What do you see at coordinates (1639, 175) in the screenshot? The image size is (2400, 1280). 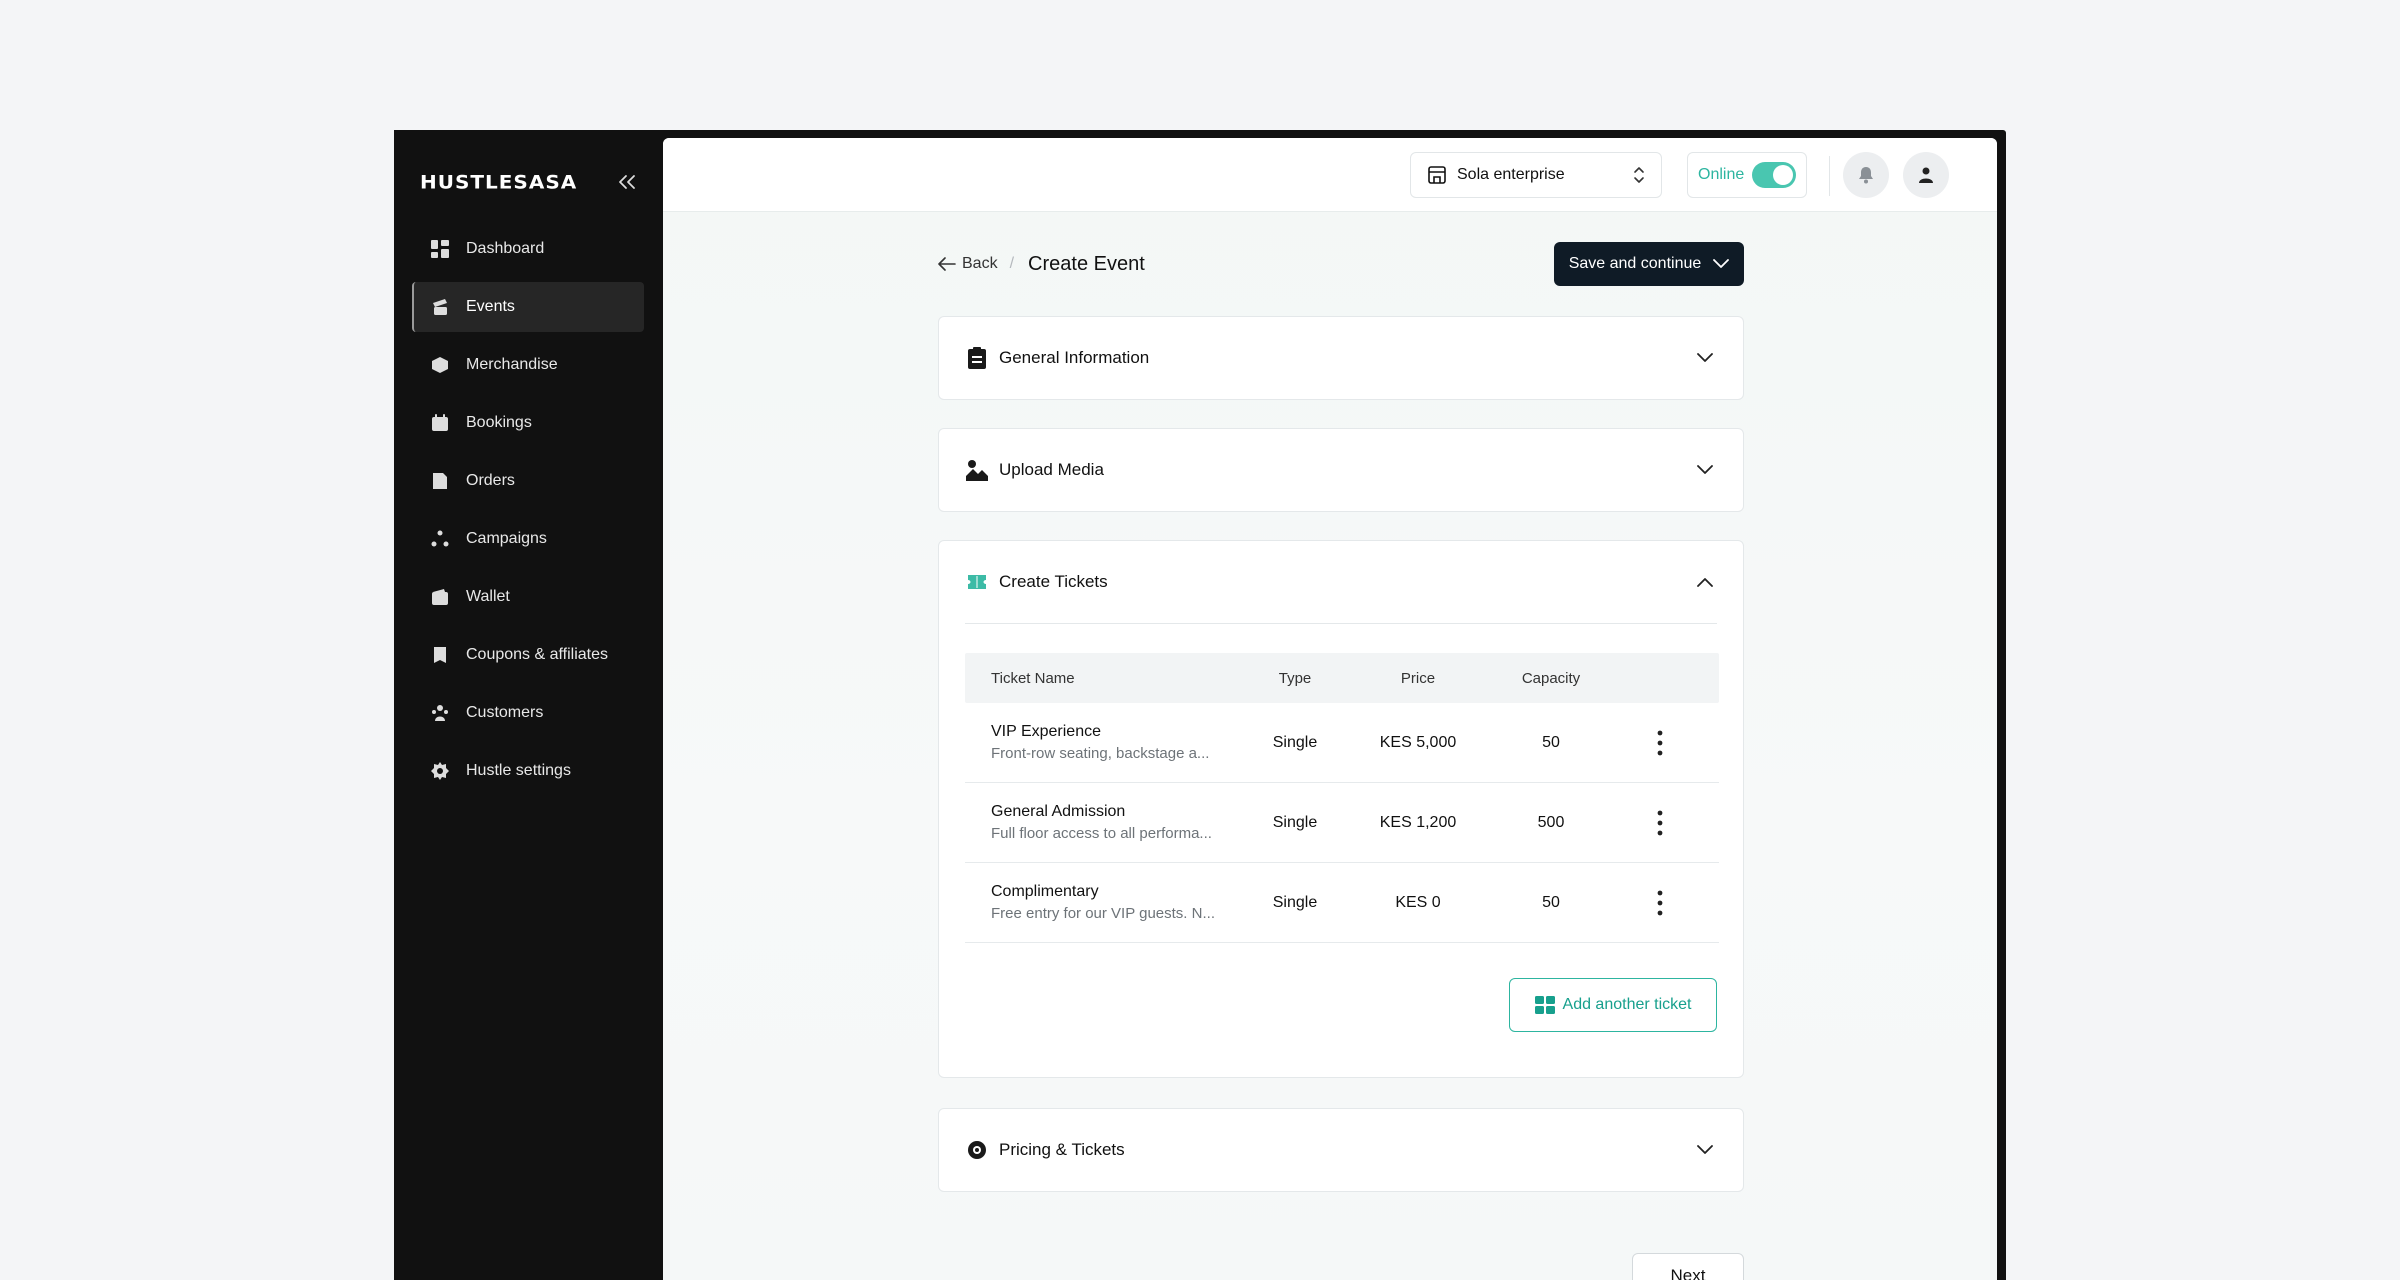 I see `select-arrows-icon` at bounding box center [1639, 175].